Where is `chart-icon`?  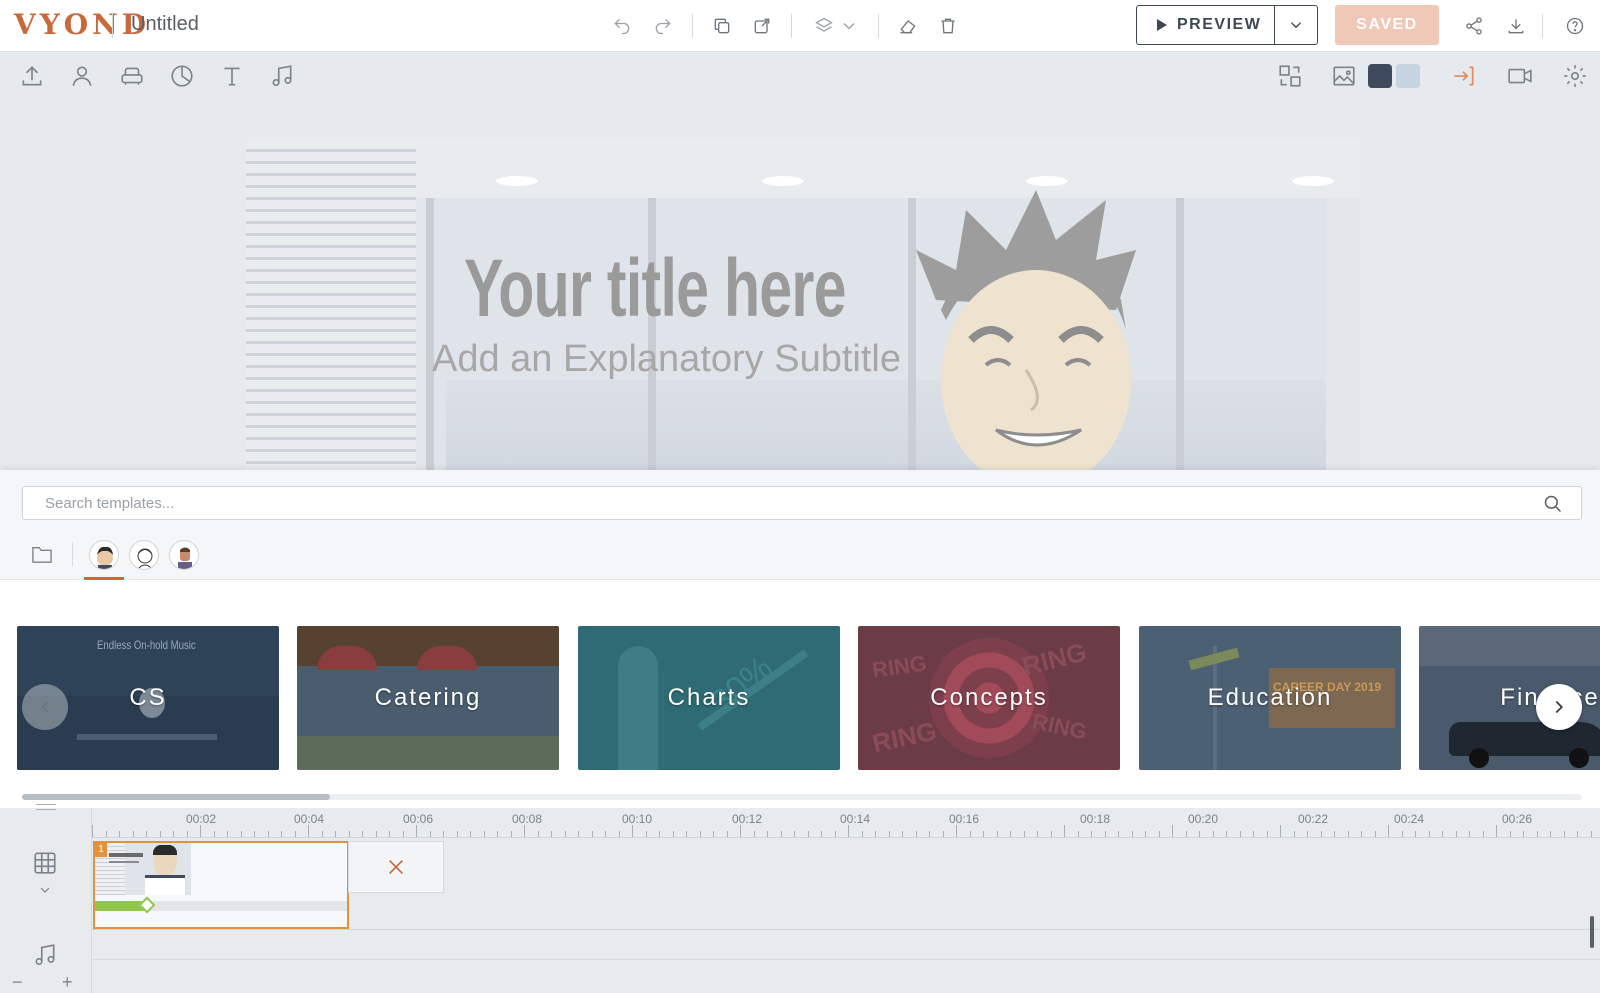
chart-icon is located at coordinates (182, 76).